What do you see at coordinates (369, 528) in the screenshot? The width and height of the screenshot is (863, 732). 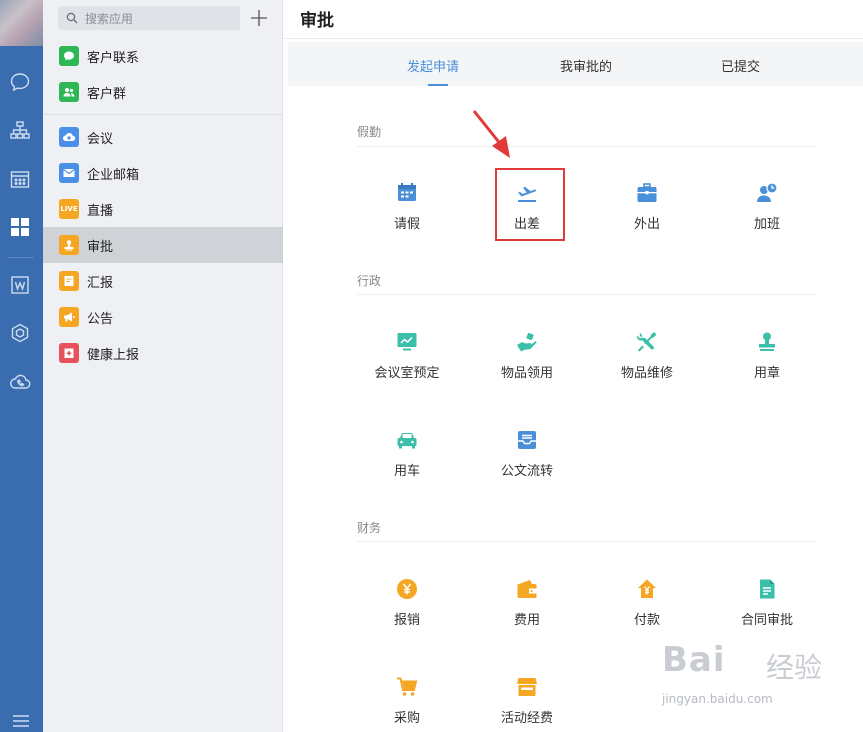 I see `section-title-finance: 财务` at bounding box center [369, 528].